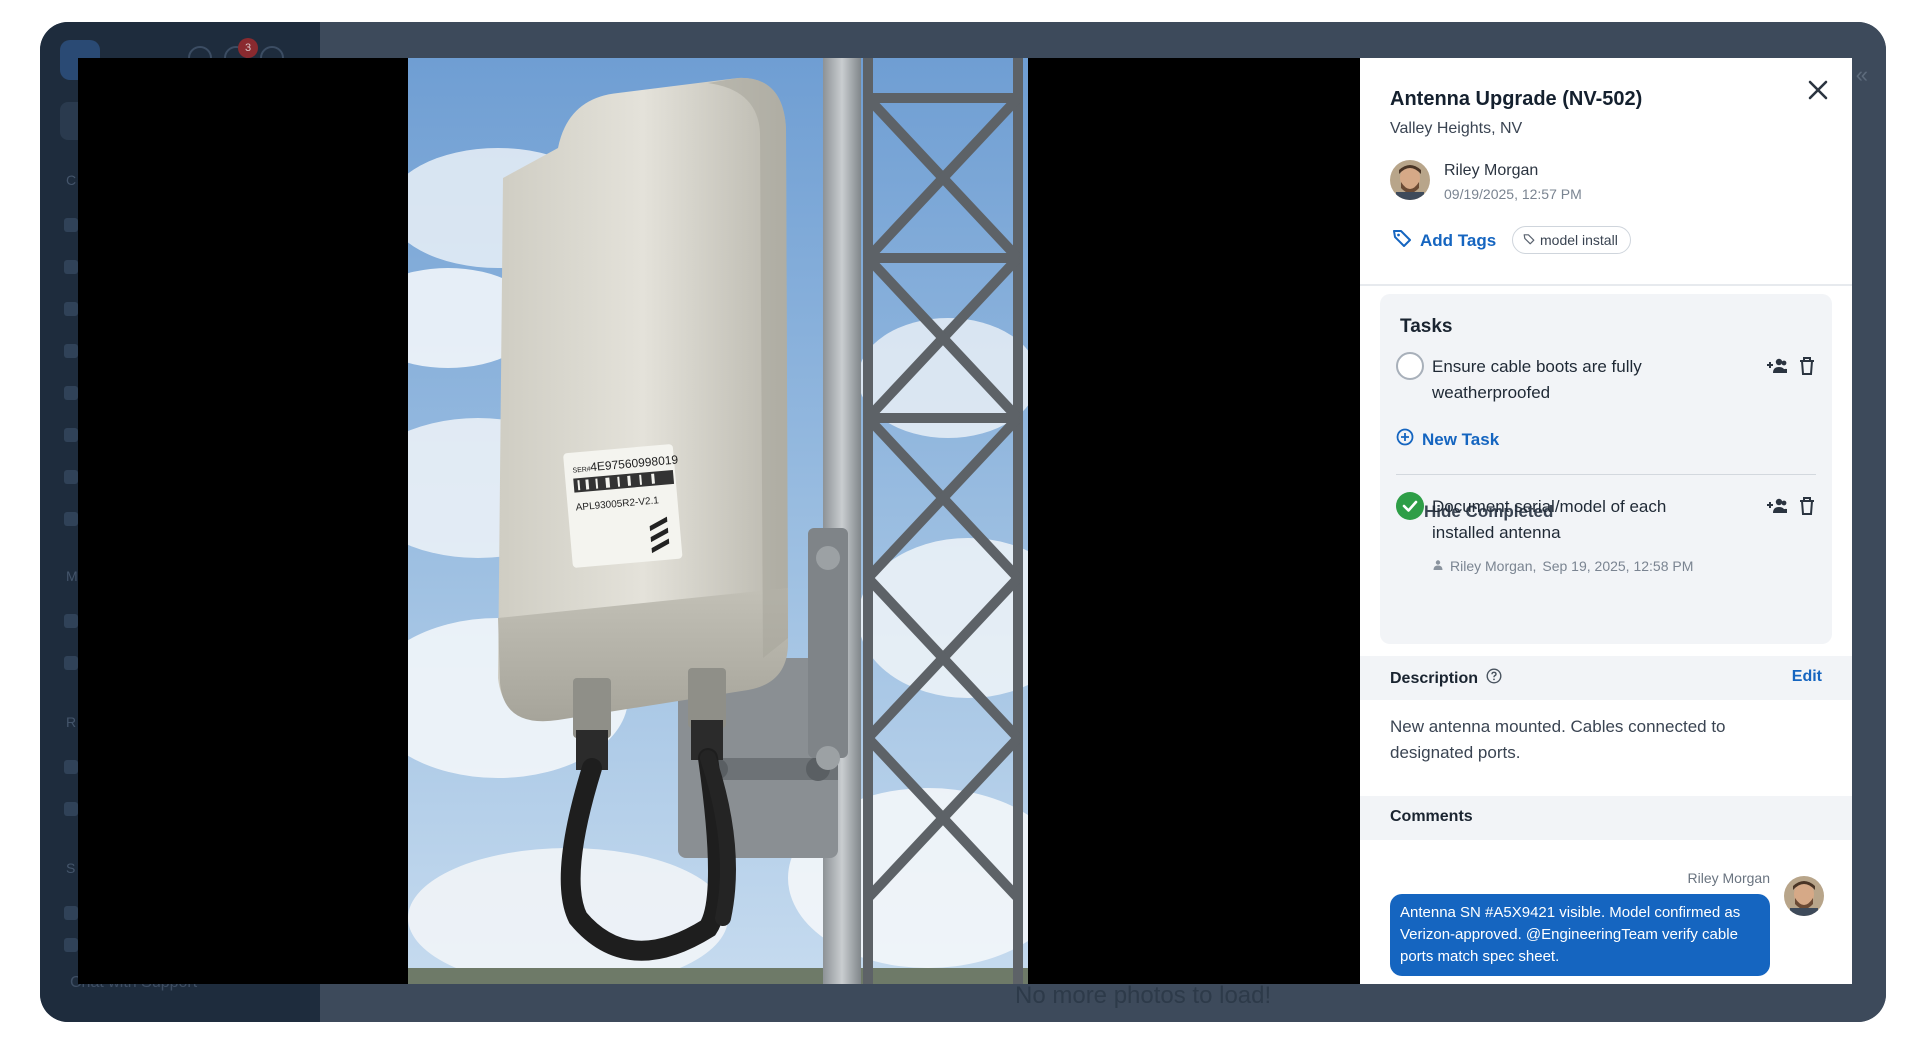  I want to click on new-task-label: New Task, so click(1461, 439).